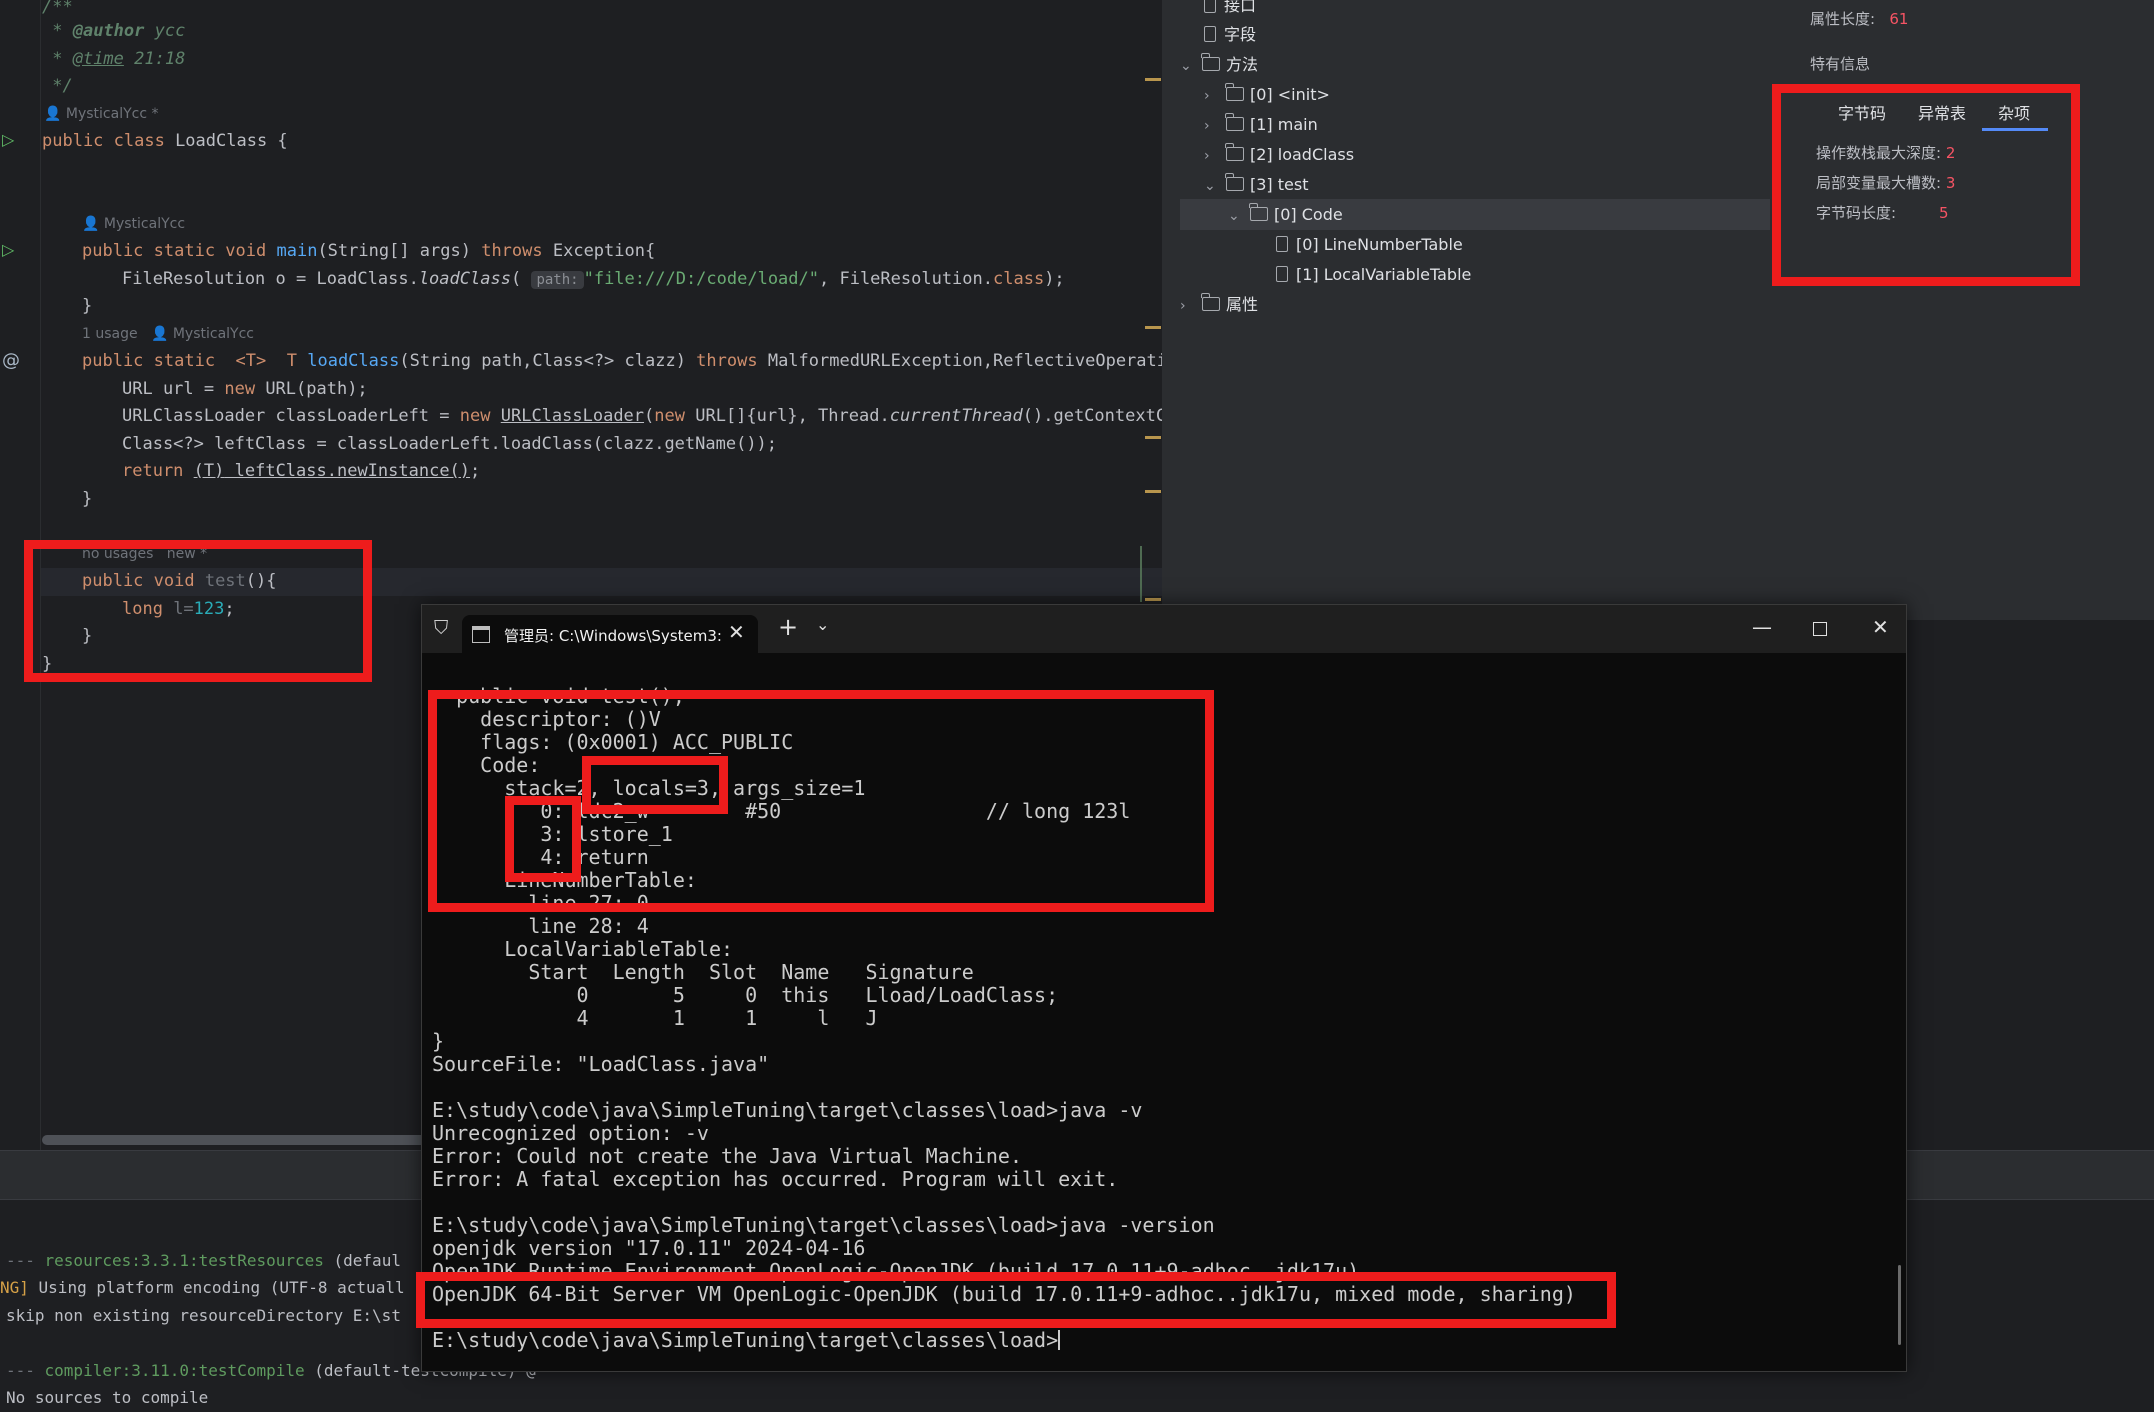  Describe the element at coordinates (8, 249) in the screenshot. I see `run-main-icon: ▷` at that location.